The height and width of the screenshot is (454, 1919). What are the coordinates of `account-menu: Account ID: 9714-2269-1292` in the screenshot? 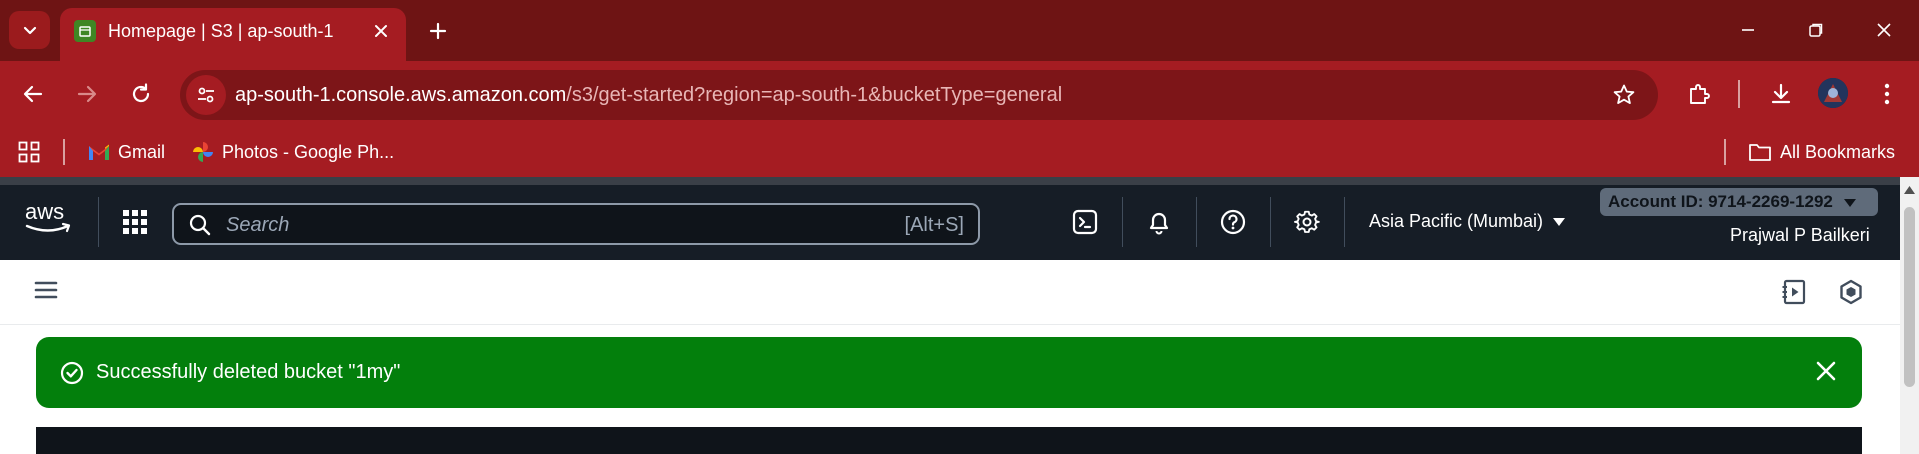 It's located at (1739, 202).